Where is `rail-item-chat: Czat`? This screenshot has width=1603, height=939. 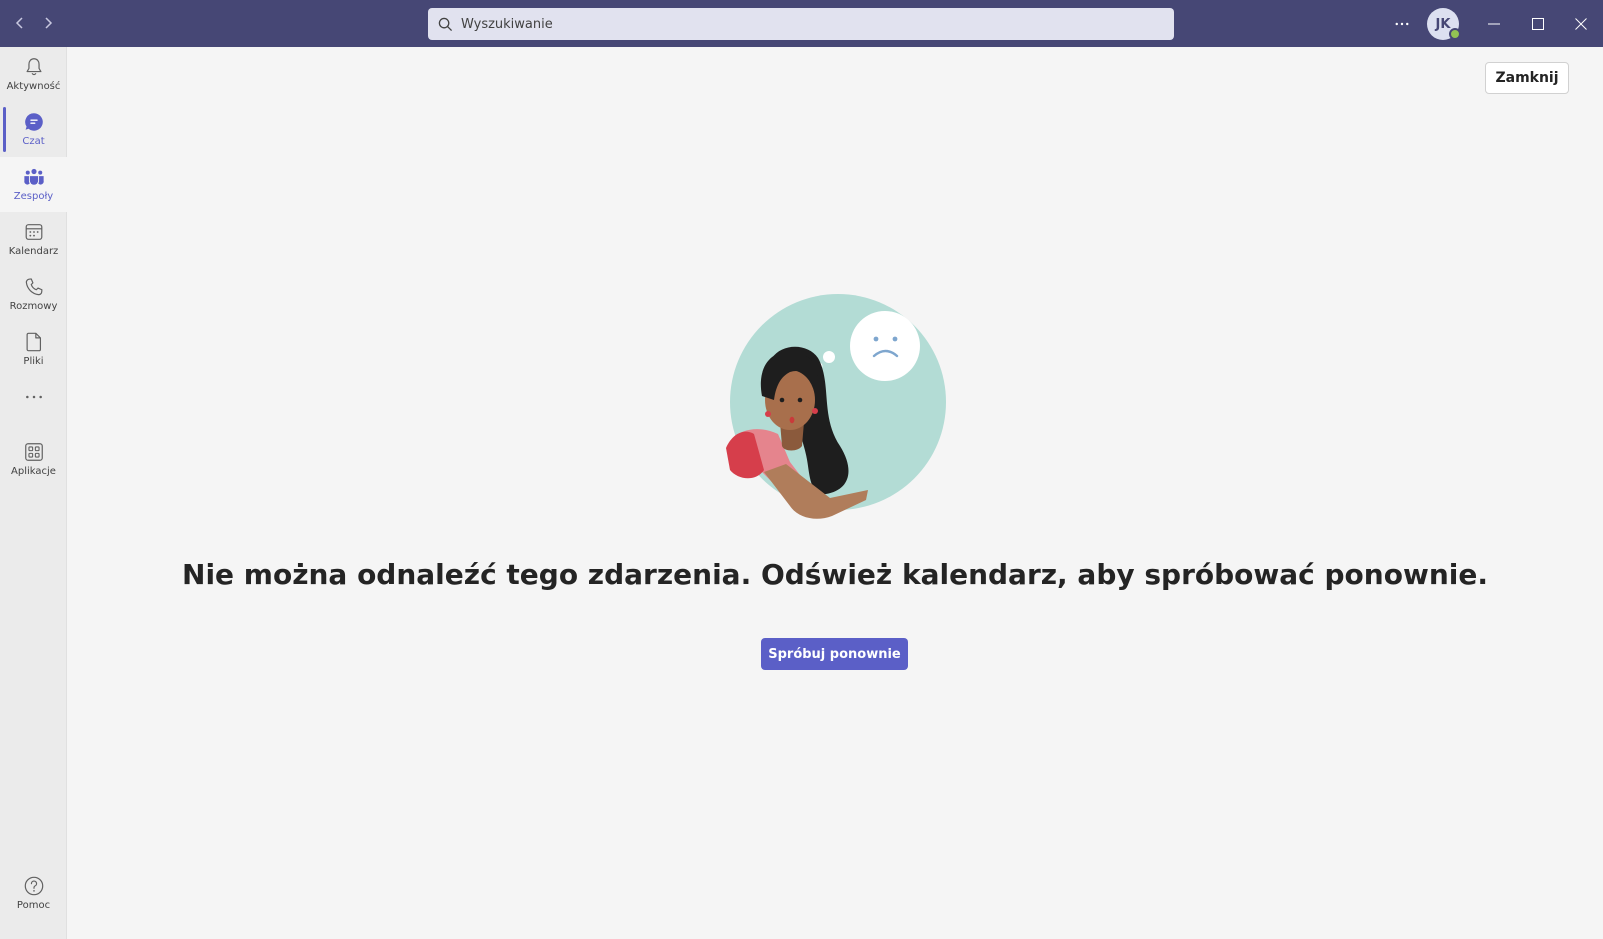
rail-item-chat: Czat is located at coordinates (33, 129).